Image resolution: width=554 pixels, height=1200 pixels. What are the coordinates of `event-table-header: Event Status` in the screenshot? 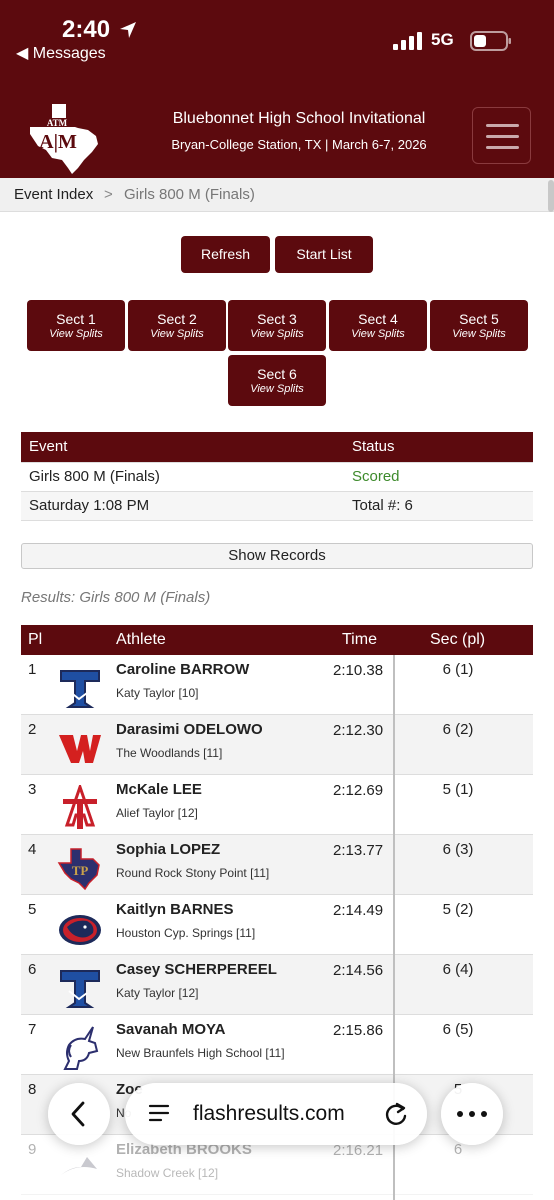 It's located at (277, 447).